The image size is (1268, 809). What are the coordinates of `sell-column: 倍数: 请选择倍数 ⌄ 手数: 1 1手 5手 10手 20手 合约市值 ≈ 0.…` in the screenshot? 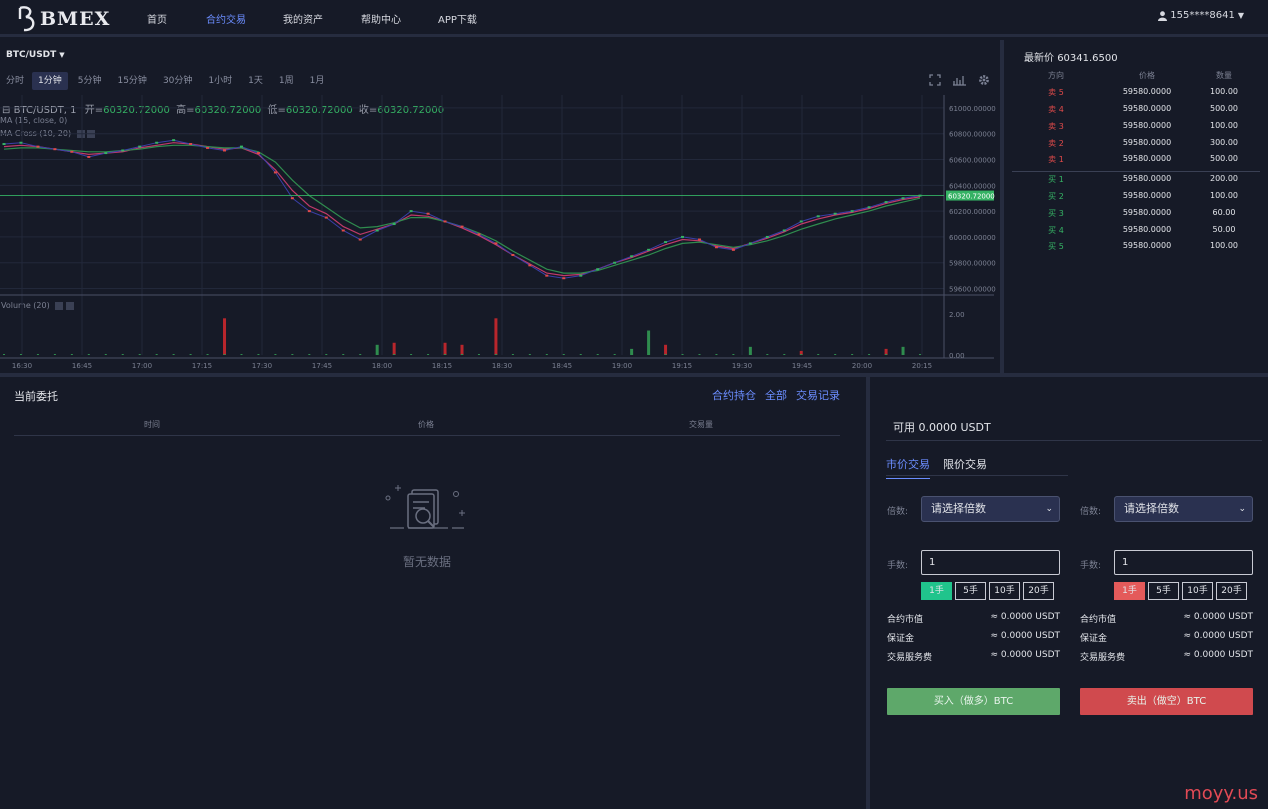 It's located at (1167, 593).